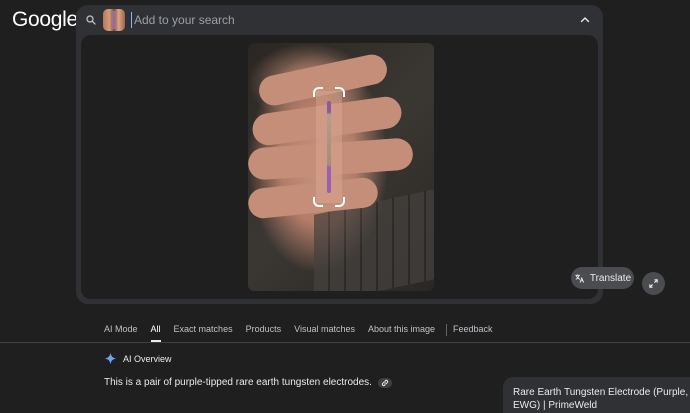 This screenshot has height=413, width=690. I want to click on tab-all: All, so click(155, 333).